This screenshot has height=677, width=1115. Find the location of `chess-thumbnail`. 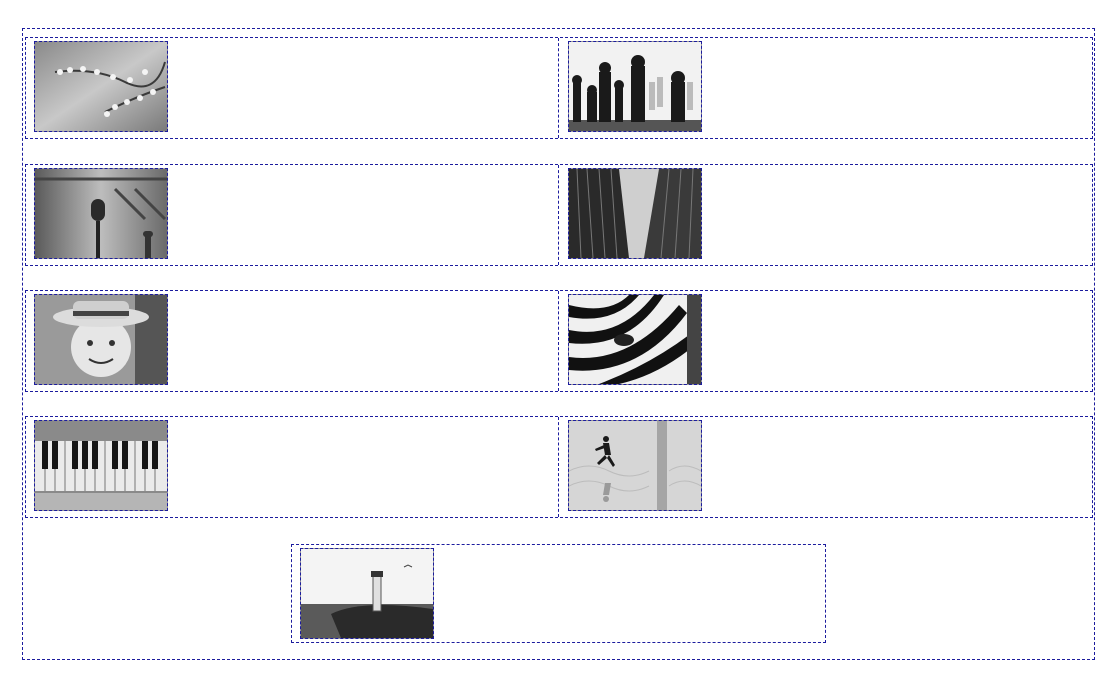

chess-thumbnail is located at coordinates (635, 86).